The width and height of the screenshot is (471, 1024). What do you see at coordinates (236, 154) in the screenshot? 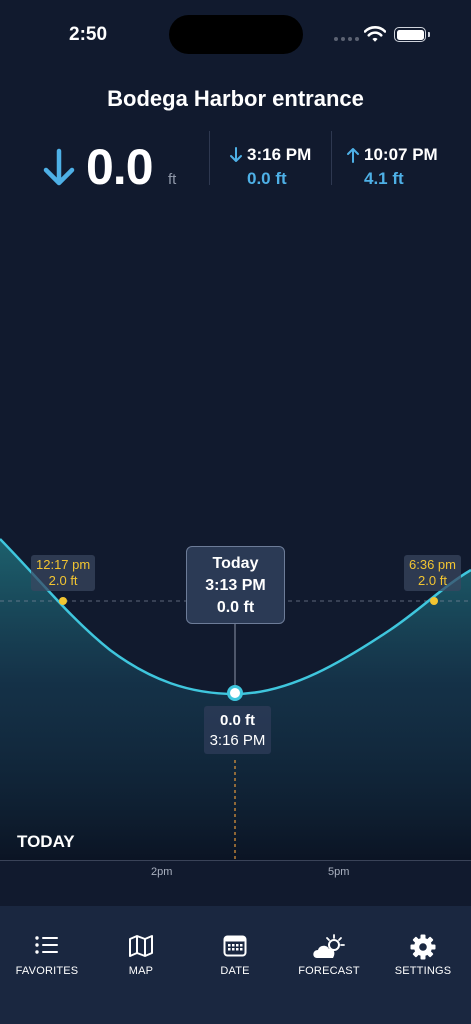
I see `down-arrow-icon` at bounding box center [236, 154].